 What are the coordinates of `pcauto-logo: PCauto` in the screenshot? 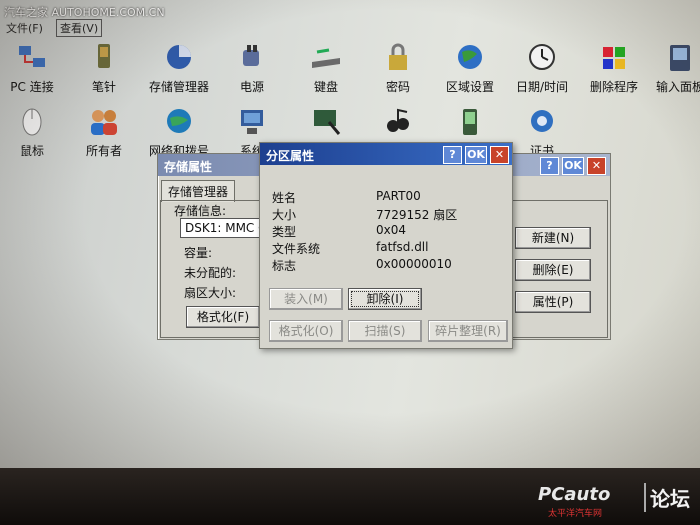 It's located at (574, 494).